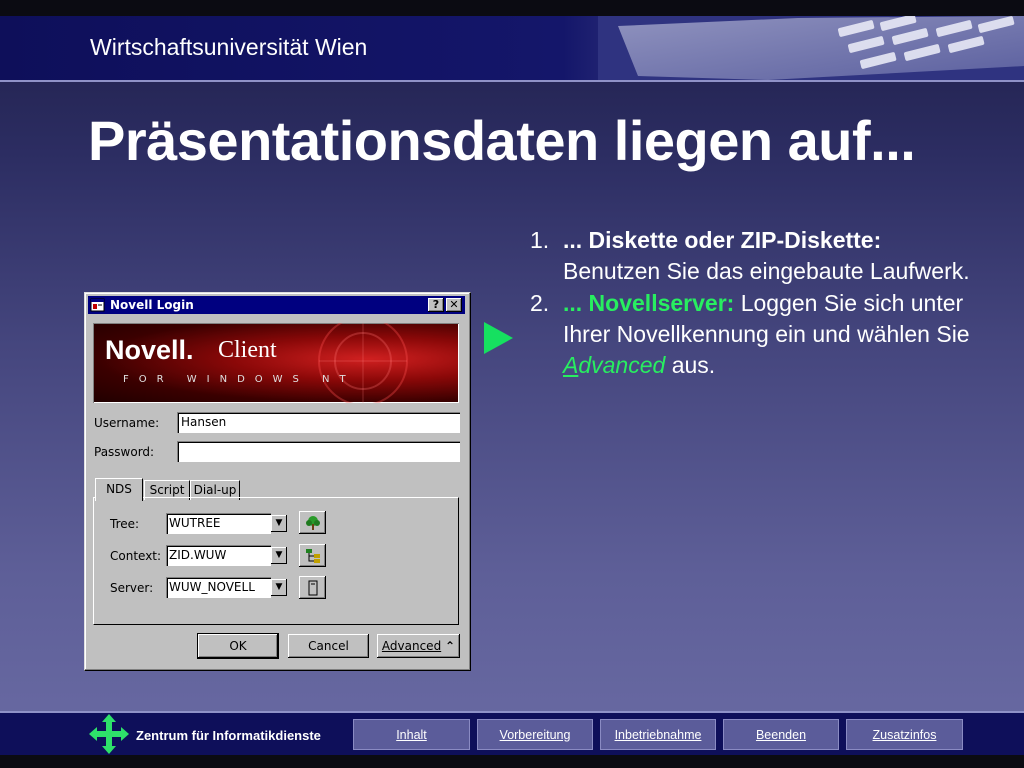 The image size is (1024, 768). I want to click on item-heading: ... Novellserver:, so click(649, 303).